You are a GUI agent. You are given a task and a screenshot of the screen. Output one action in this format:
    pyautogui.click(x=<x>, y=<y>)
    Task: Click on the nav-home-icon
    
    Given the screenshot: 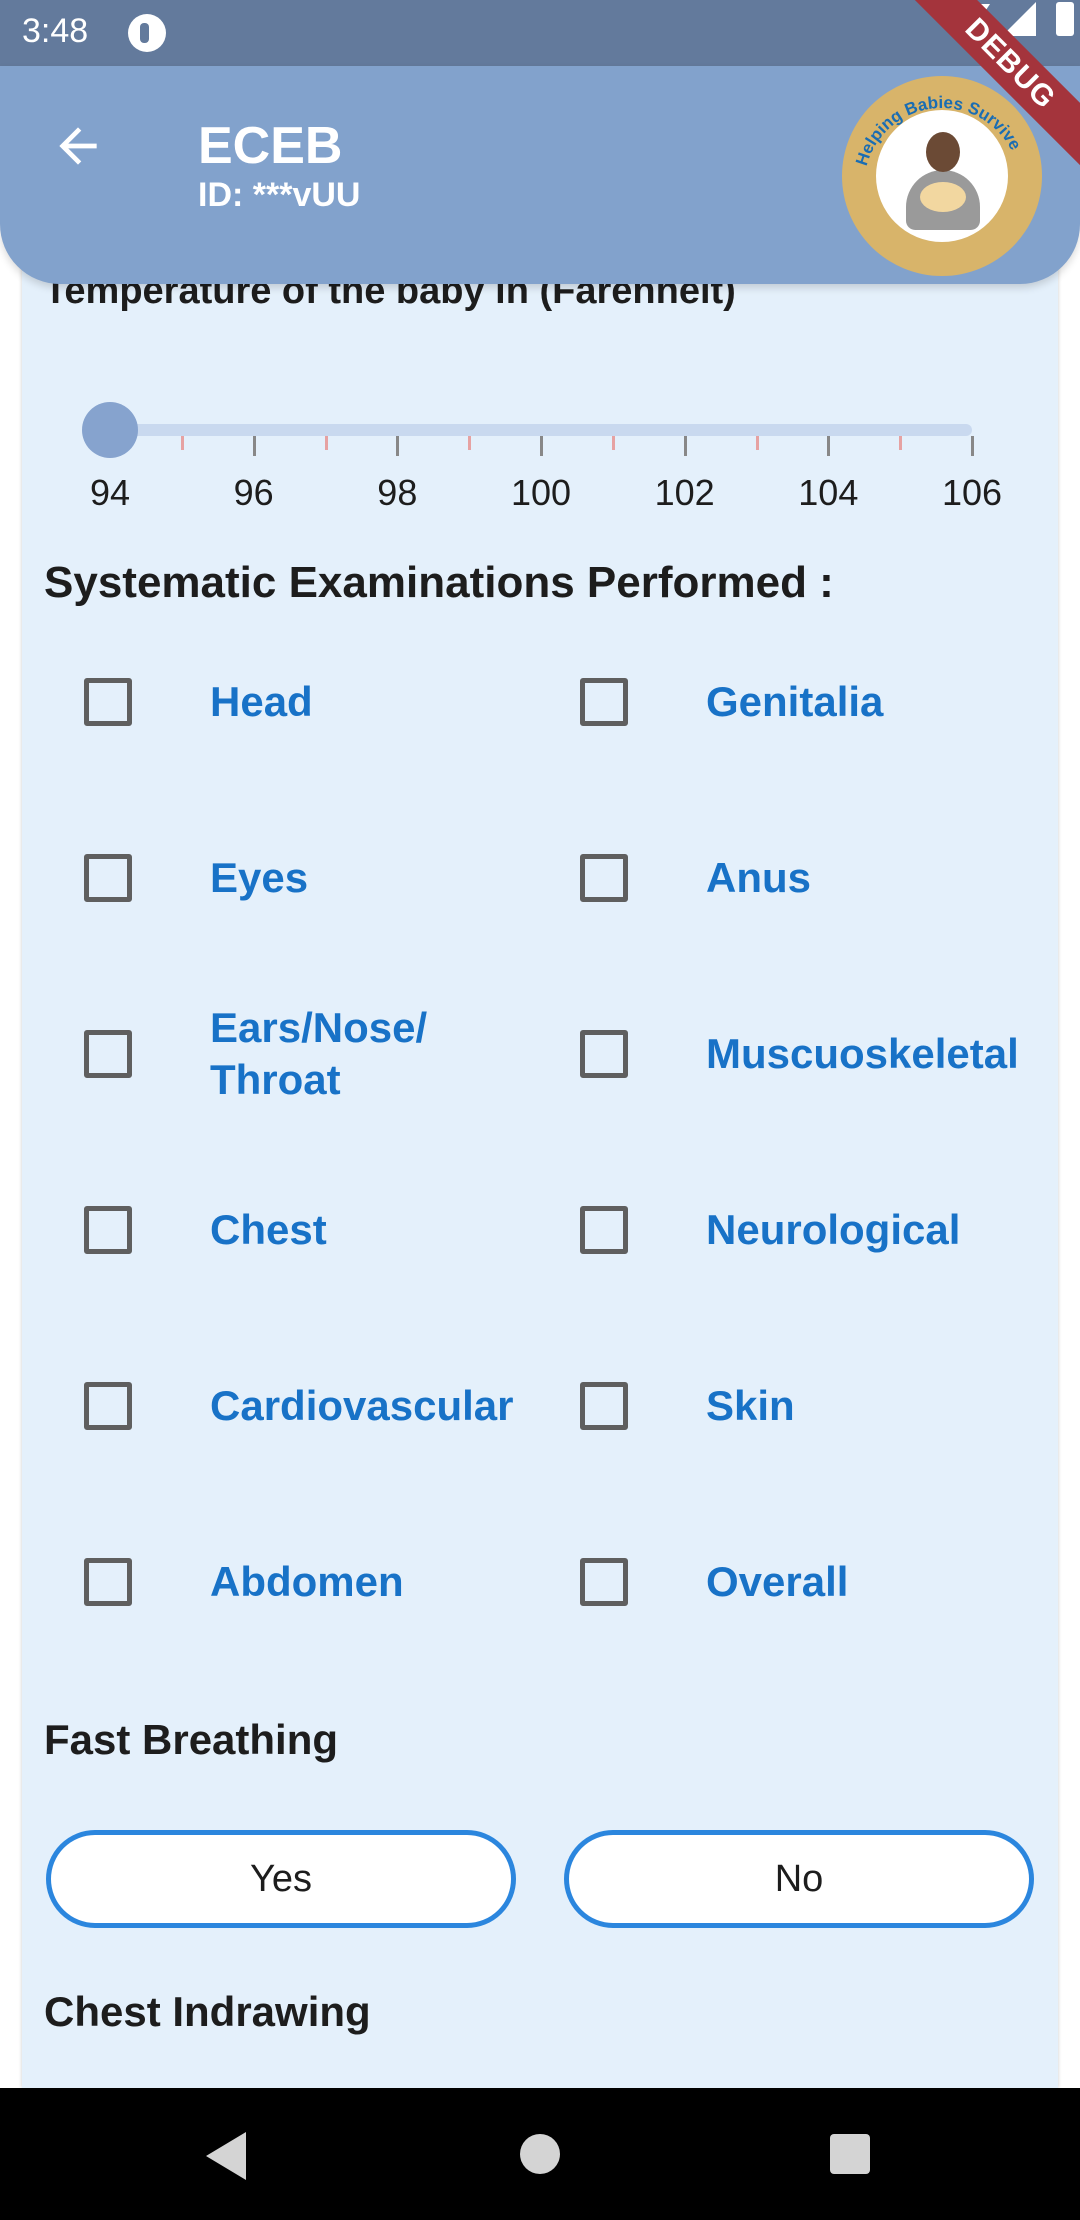 What is the action you would take?
    pyautogui.click(x=540, y=2154)
    